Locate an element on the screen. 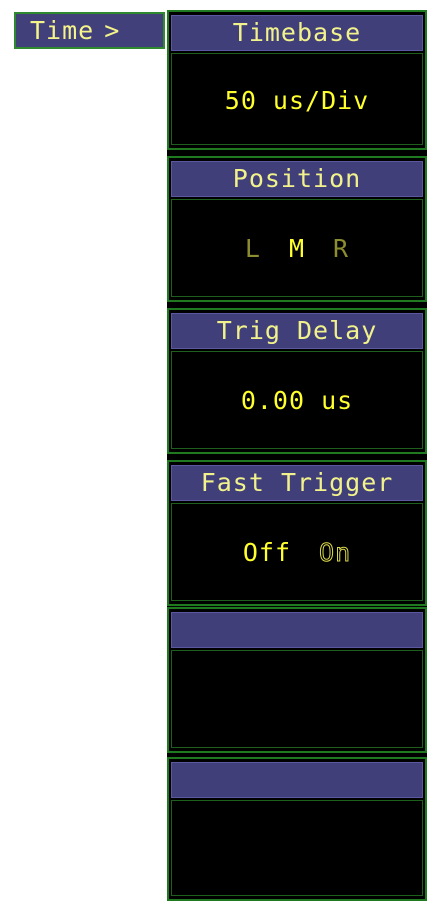  chevron-right-icon: > is located at coordinates (112, 30).